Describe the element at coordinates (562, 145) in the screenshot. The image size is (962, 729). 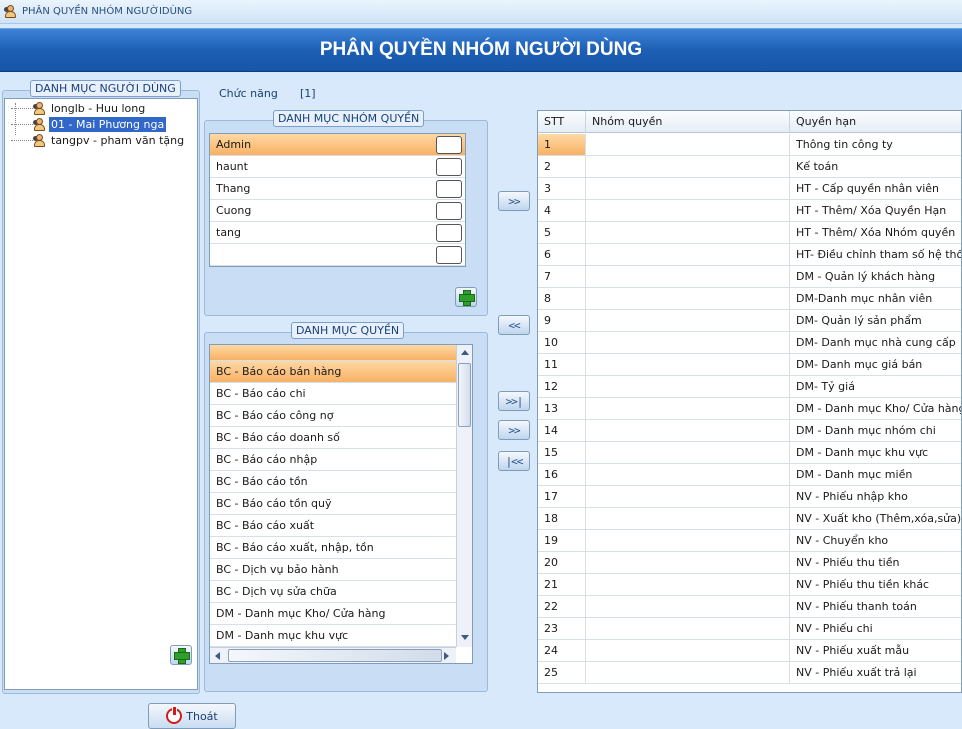
I see `rights-stt-cell: 1` at that location.